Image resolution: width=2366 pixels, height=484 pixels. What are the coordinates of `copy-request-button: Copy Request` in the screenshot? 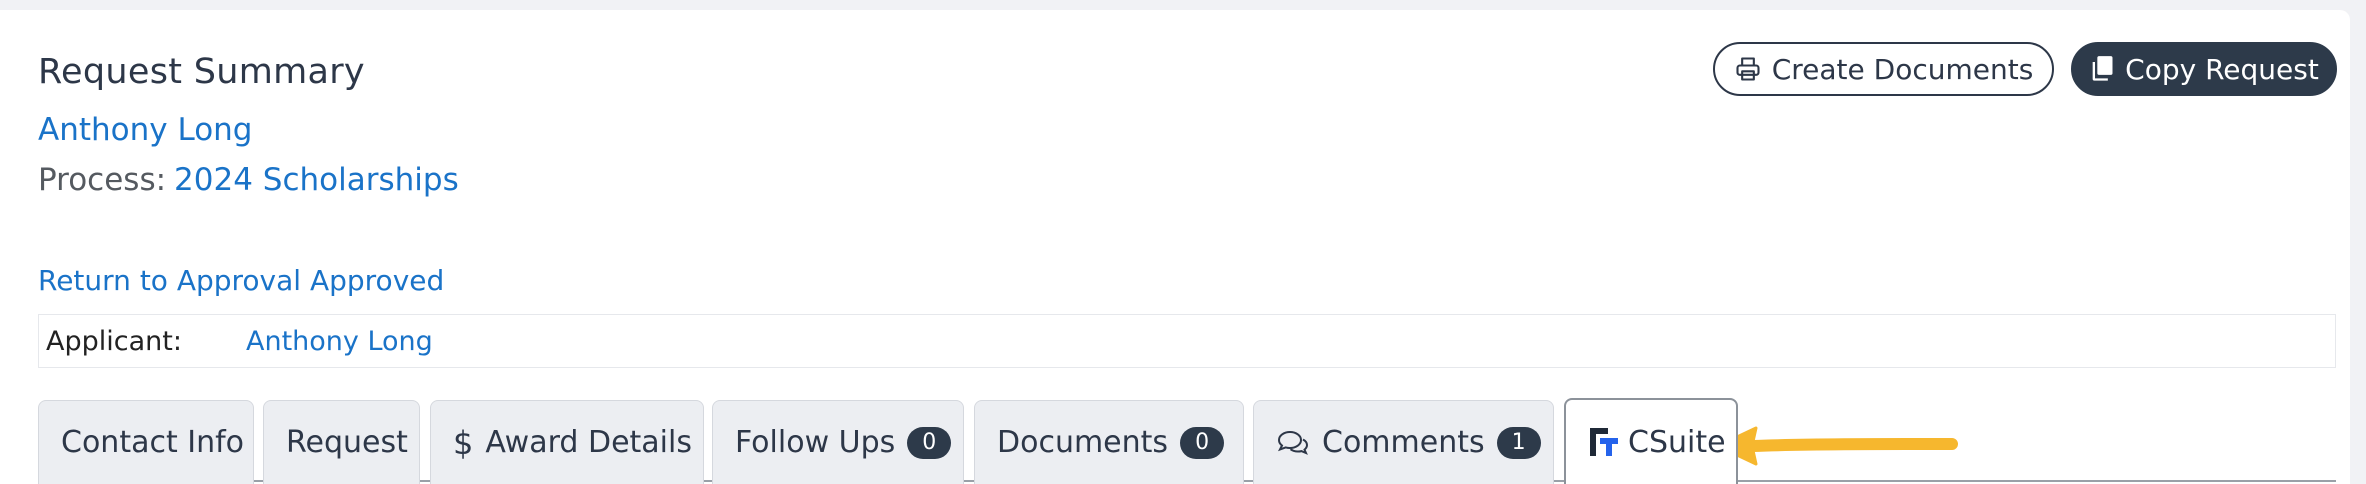 It's located at (2204, 69).